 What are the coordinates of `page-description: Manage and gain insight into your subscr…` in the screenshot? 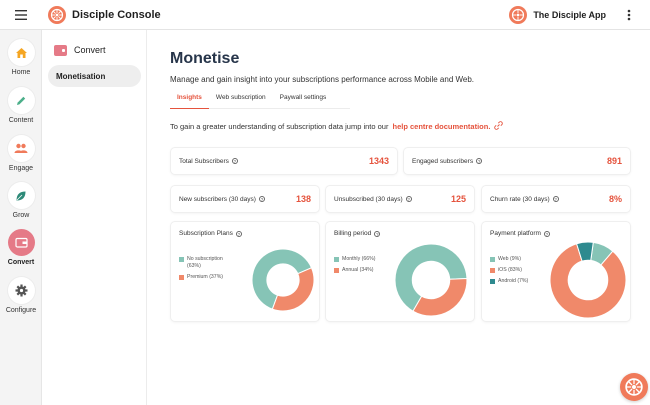 It's located at (322, 79).